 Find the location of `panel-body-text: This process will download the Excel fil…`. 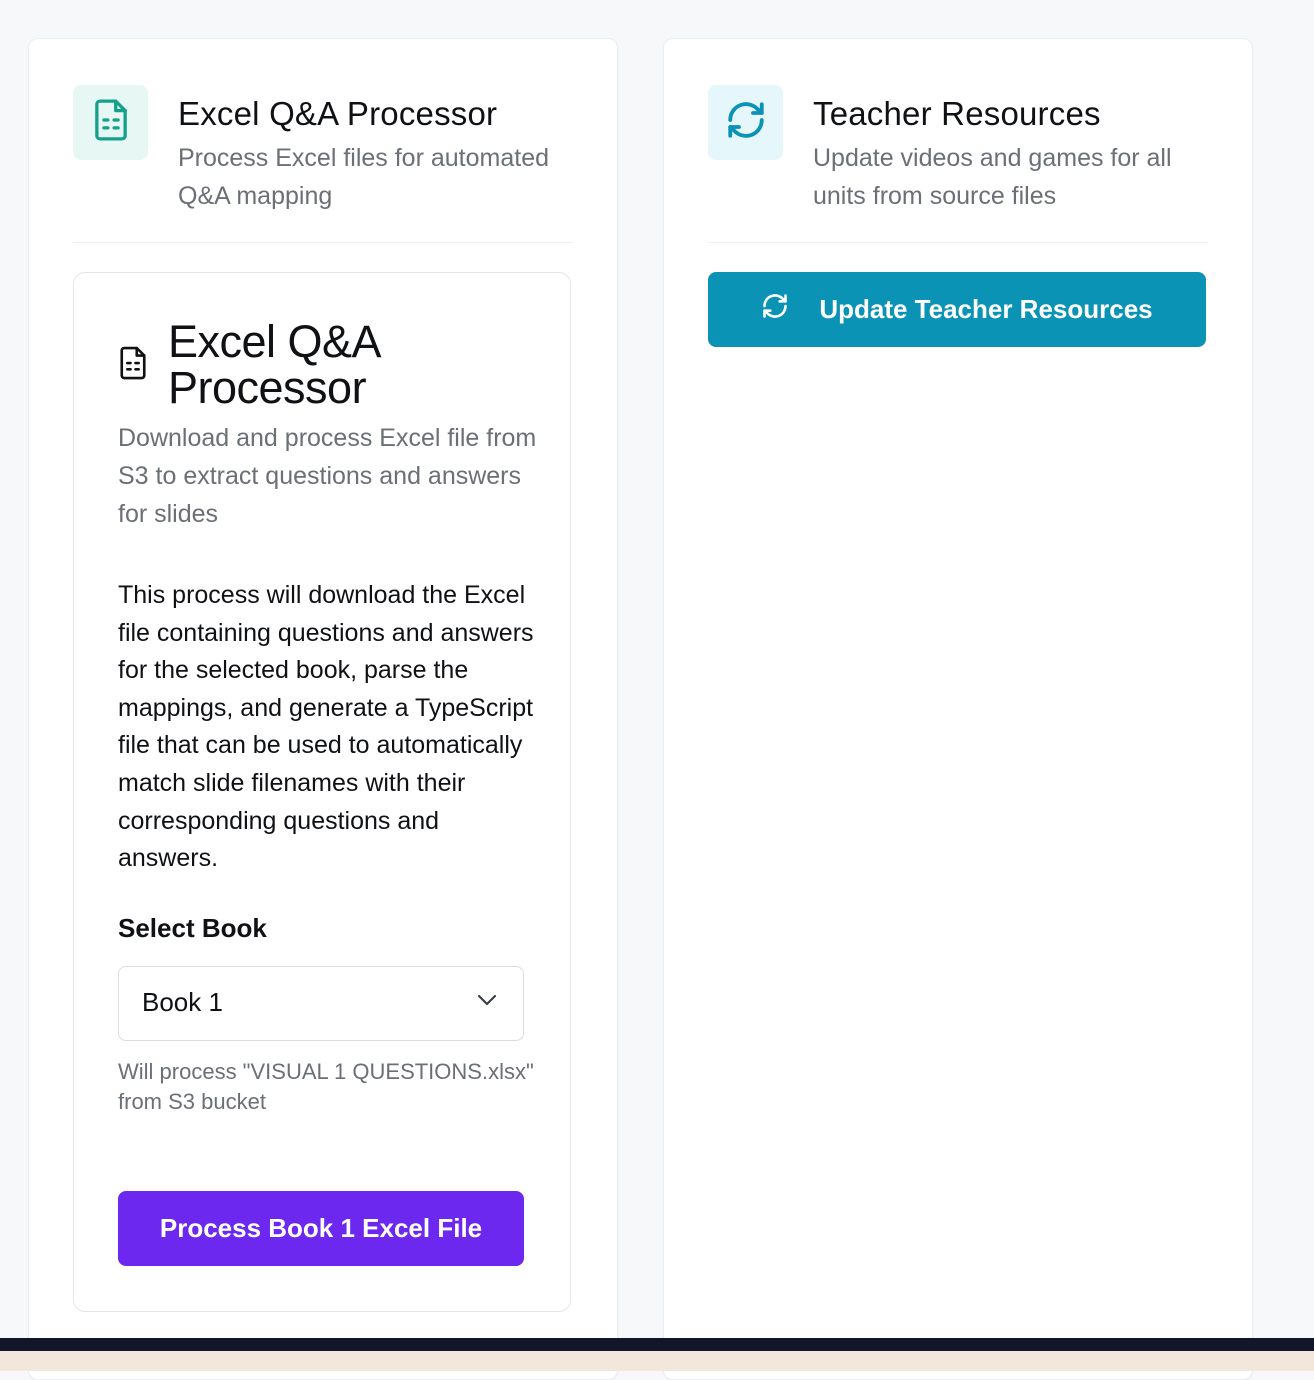

panel-body-text: This process will download the Excel fil… is located at coordinates (326, 727).